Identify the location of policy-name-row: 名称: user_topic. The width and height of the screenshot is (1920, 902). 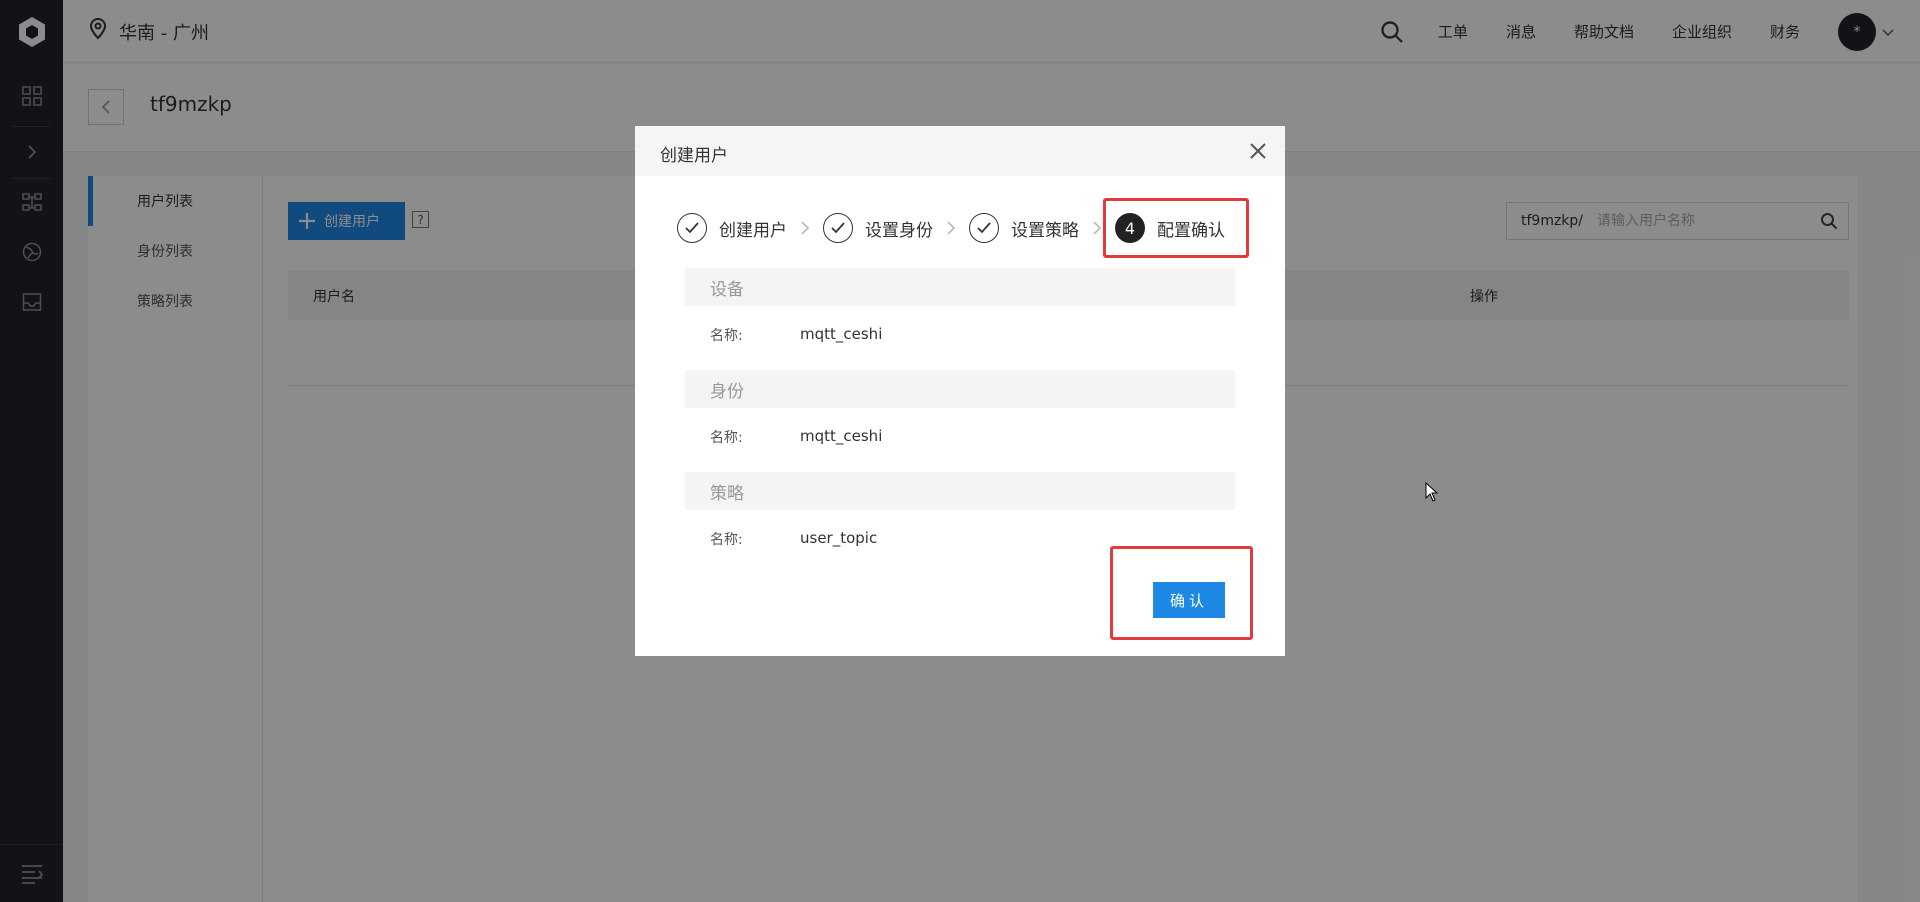
(793, 539).